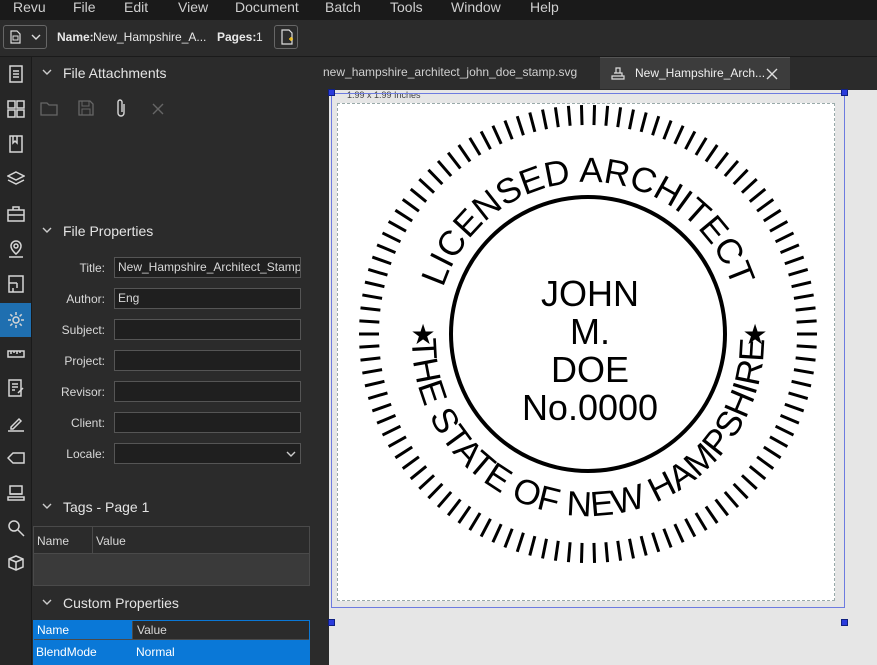 The height and width of the screenshot is (665, 877). Describe the element at coordinates (15, 493) in the screenshot. I see `stamps-tab` at that location.